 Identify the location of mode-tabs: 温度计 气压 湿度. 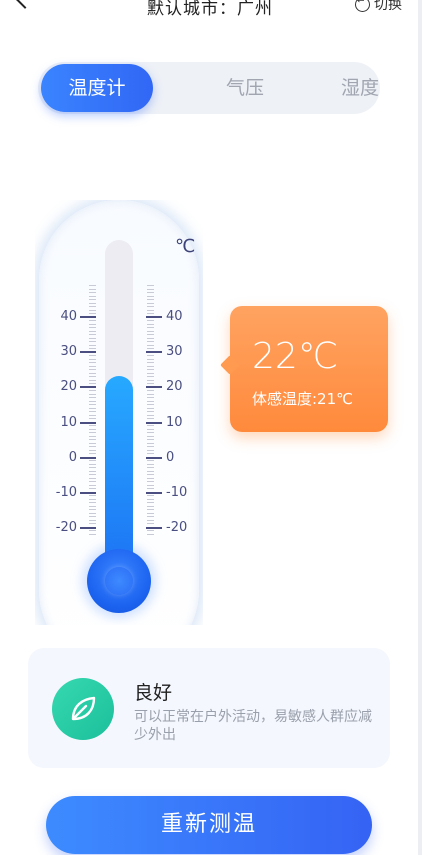
(209, 88).